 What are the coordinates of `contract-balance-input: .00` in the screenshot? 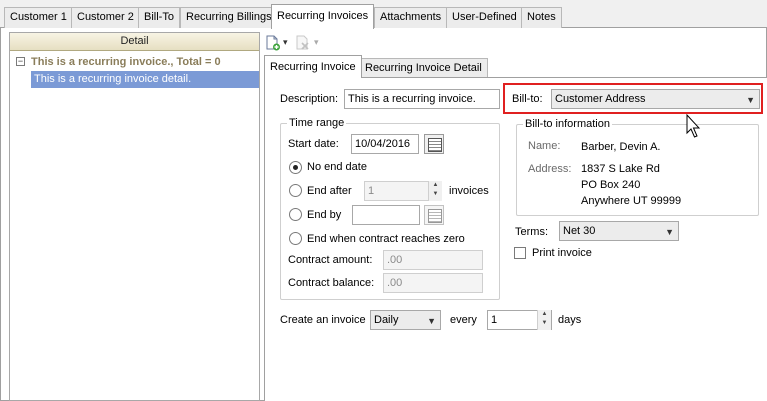 It's located at (433, 283).